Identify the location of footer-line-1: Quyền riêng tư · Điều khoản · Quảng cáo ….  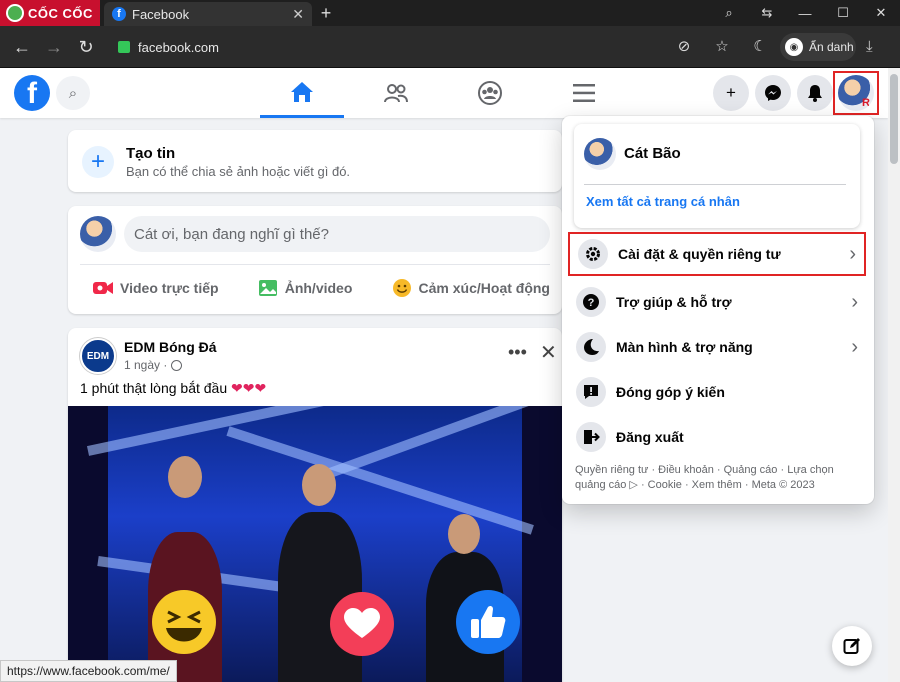
(720, 470).